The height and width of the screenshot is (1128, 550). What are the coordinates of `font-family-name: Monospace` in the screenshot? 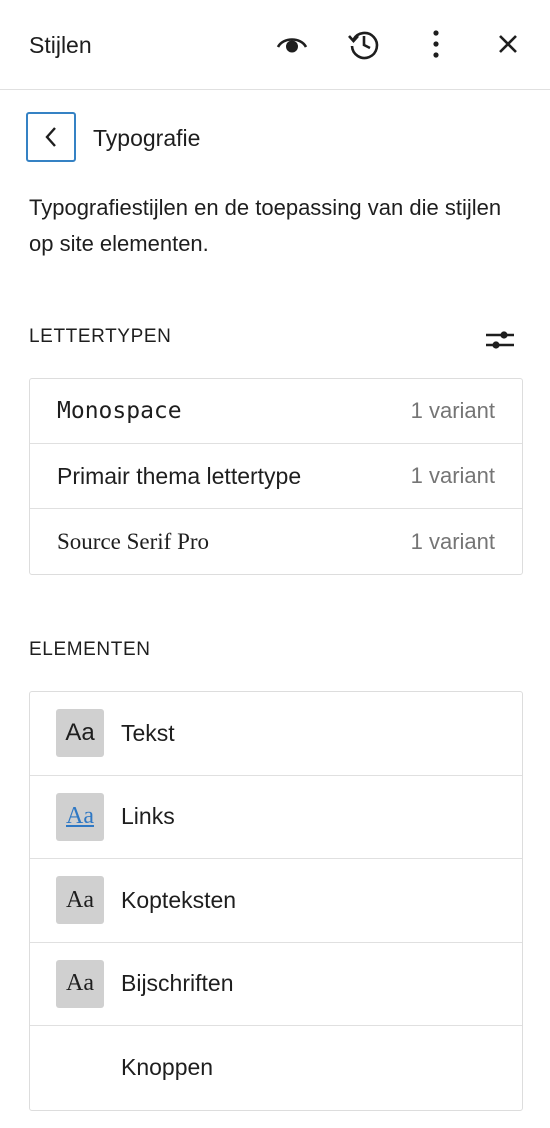 It's located at (119, 411).